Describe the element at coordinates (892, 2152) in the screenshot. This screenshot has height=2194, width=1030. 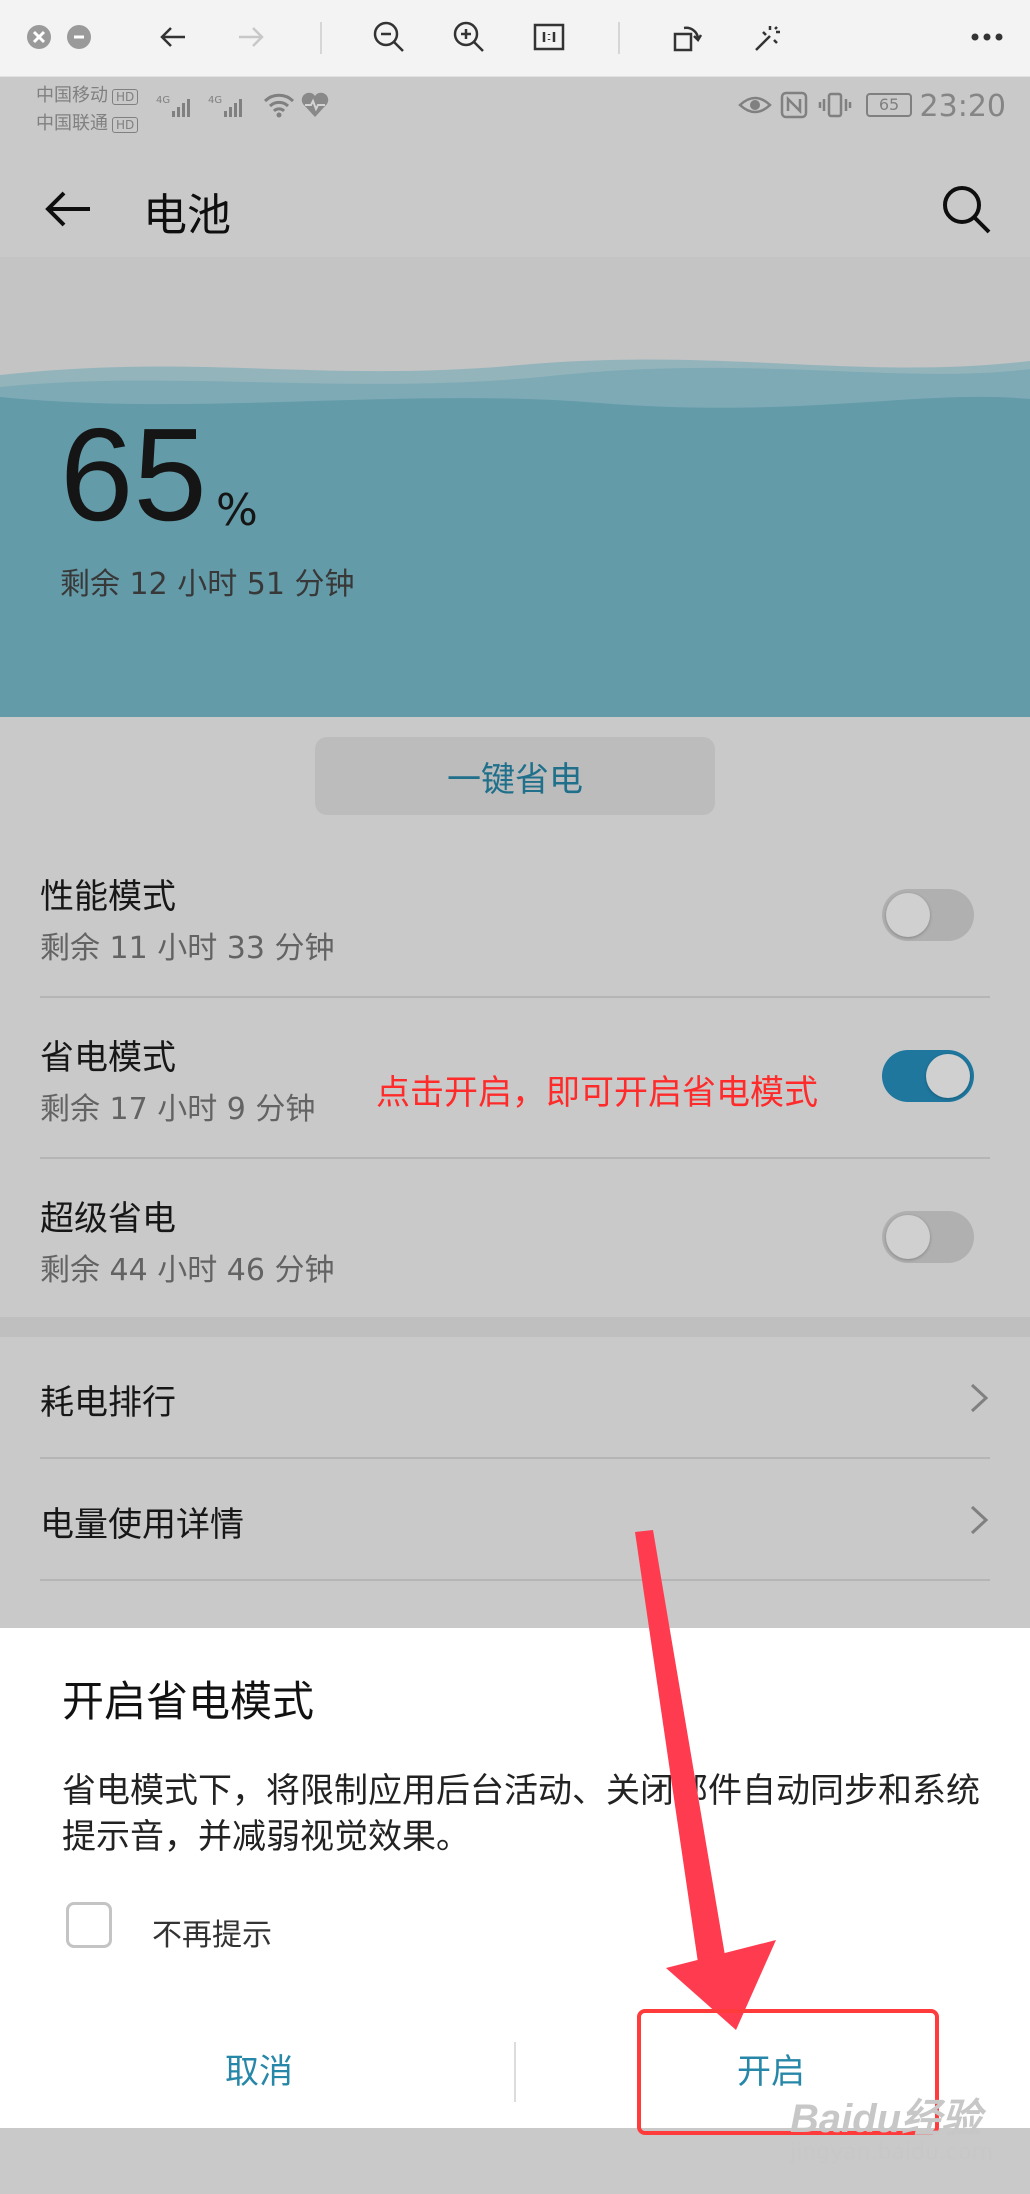
I see `watermark-url: jingyan.baidu.com` at that location.